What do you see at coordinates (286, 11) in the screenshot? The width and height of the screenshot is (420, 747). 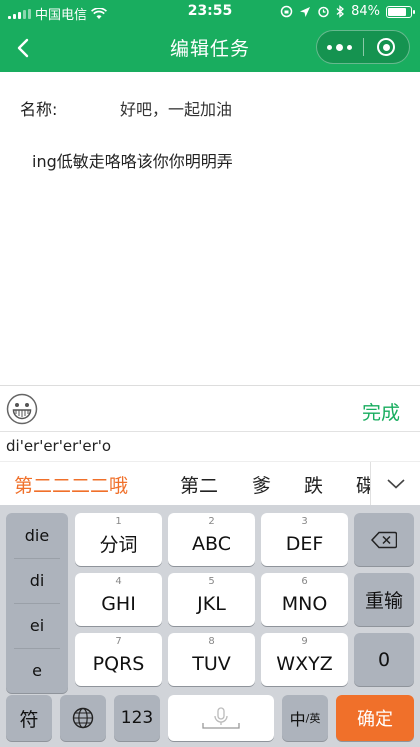 I see `orientation-lock-icon` at bounding box center [286, 11].